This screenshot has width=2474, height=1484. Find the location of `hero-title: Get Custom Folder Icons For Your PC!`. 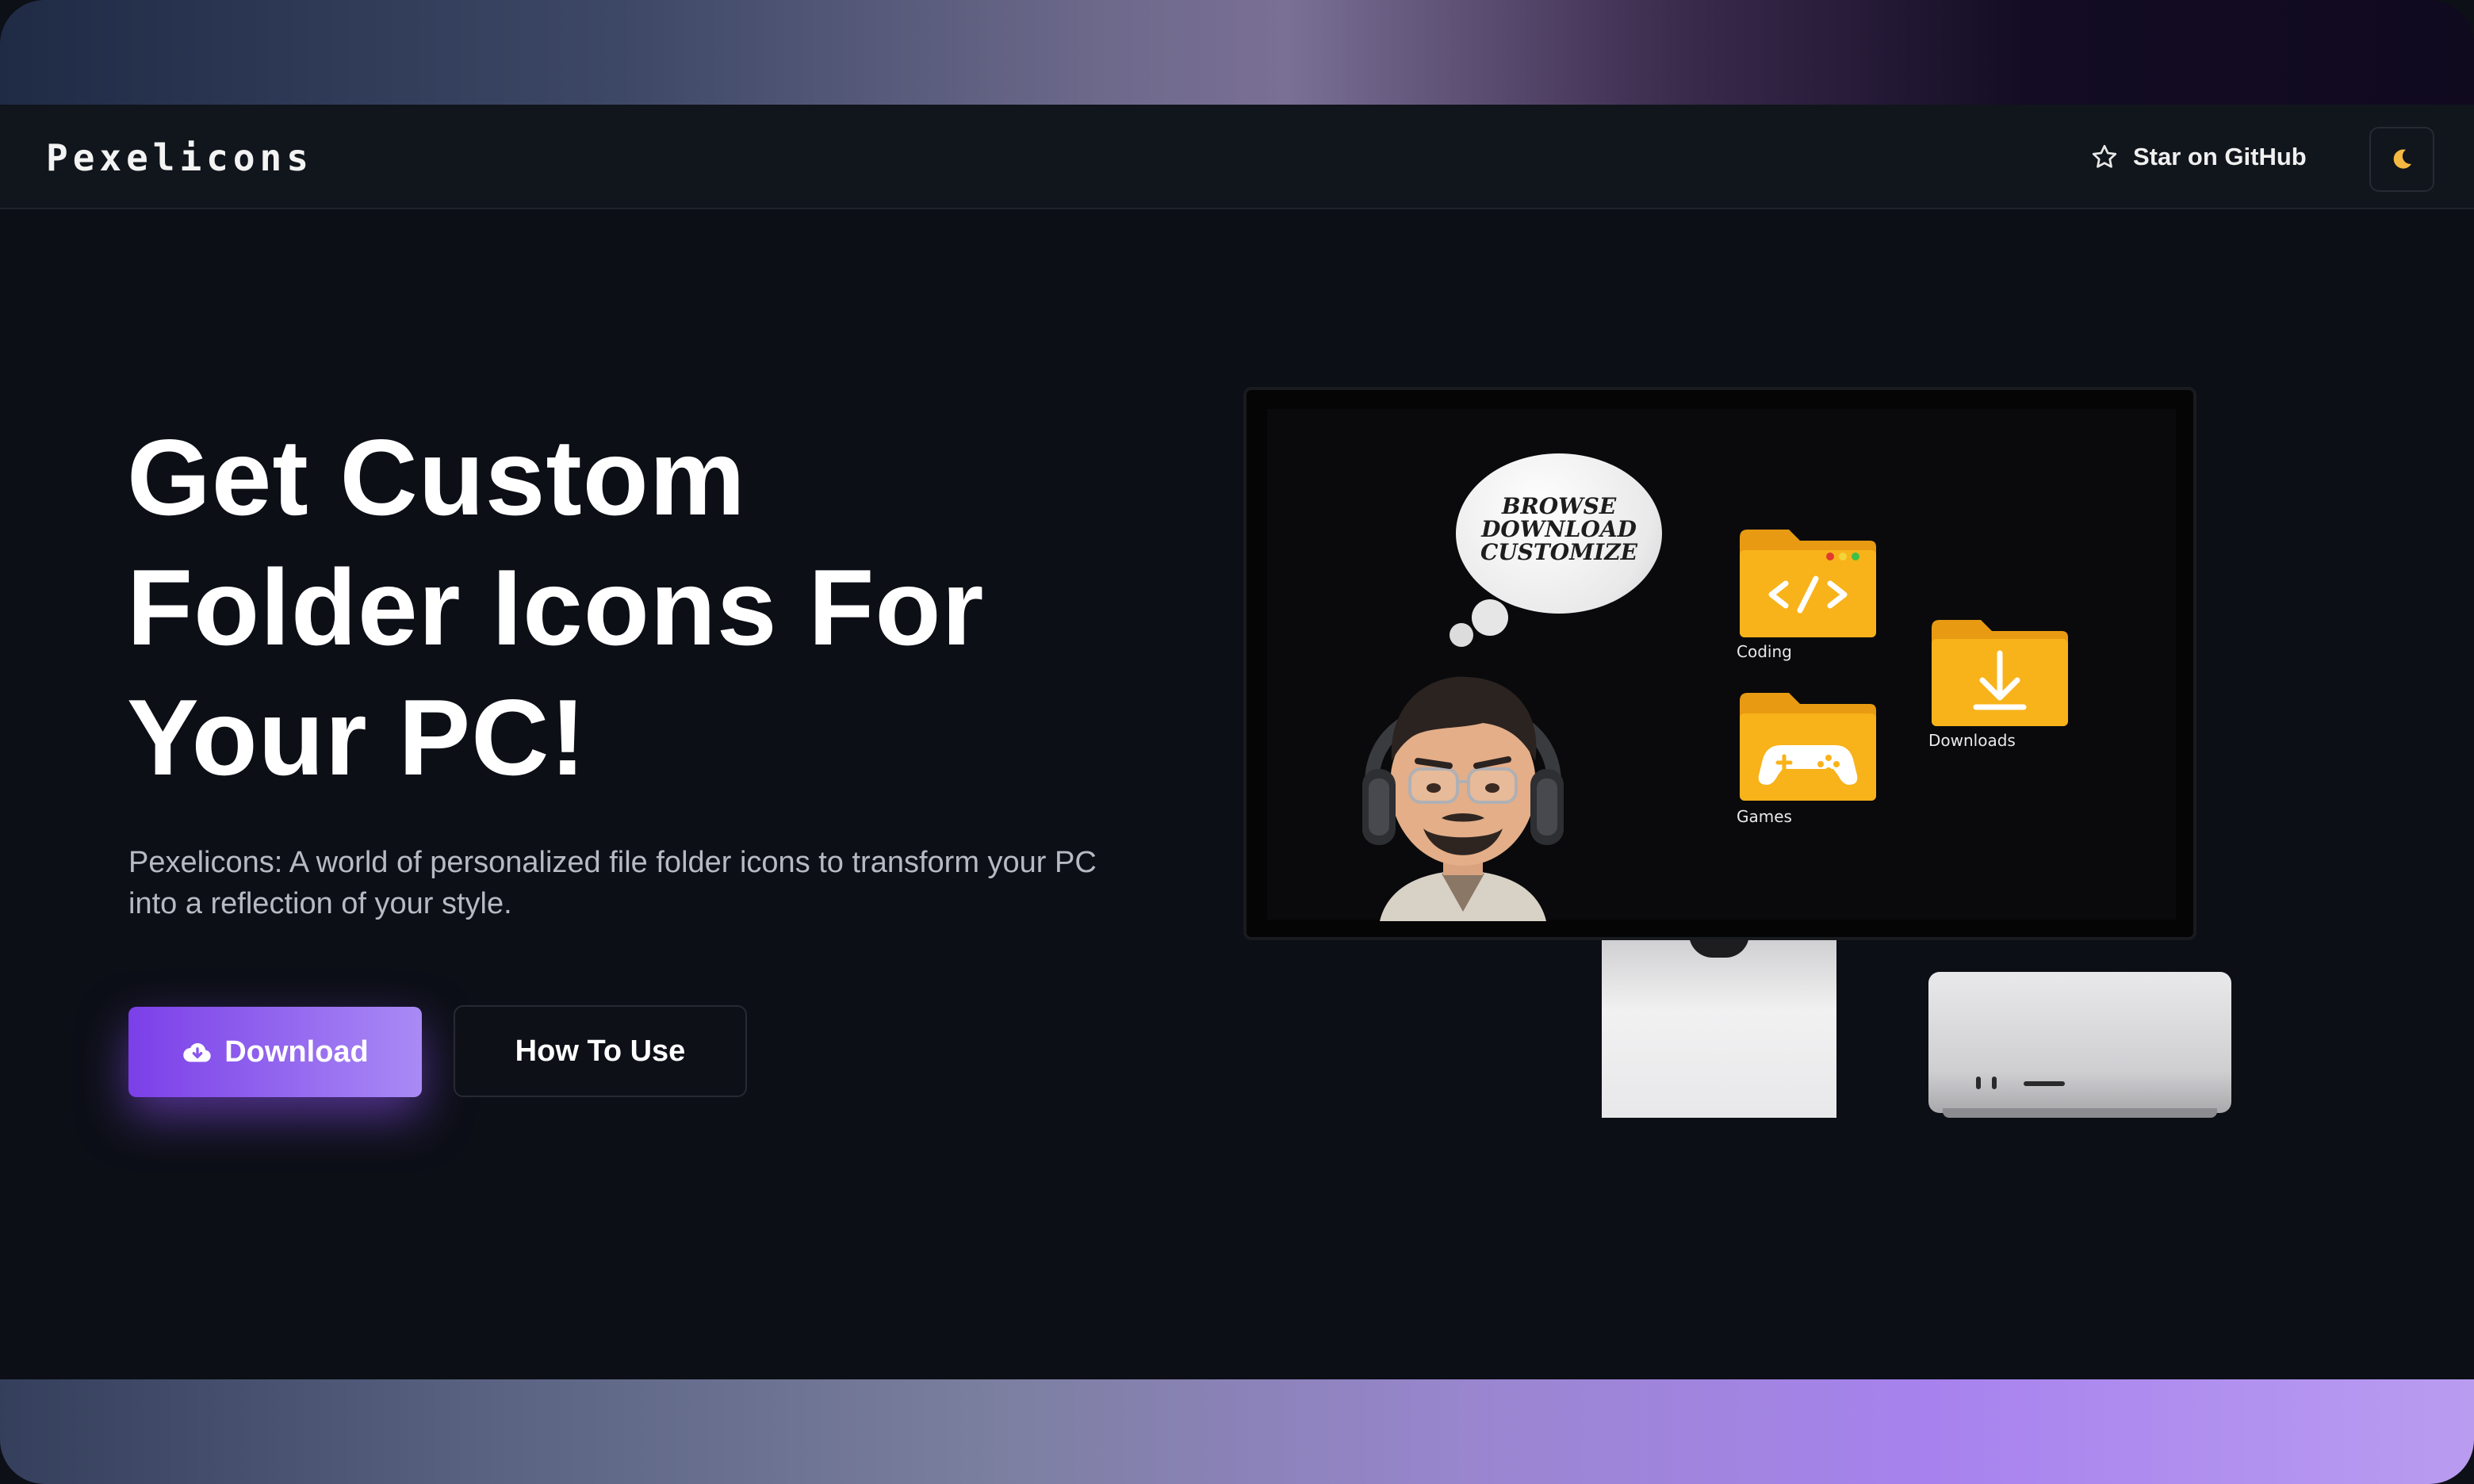

hero-title: Get Custom Folder Icons For Your PC! is located at coordinates (626, 607).